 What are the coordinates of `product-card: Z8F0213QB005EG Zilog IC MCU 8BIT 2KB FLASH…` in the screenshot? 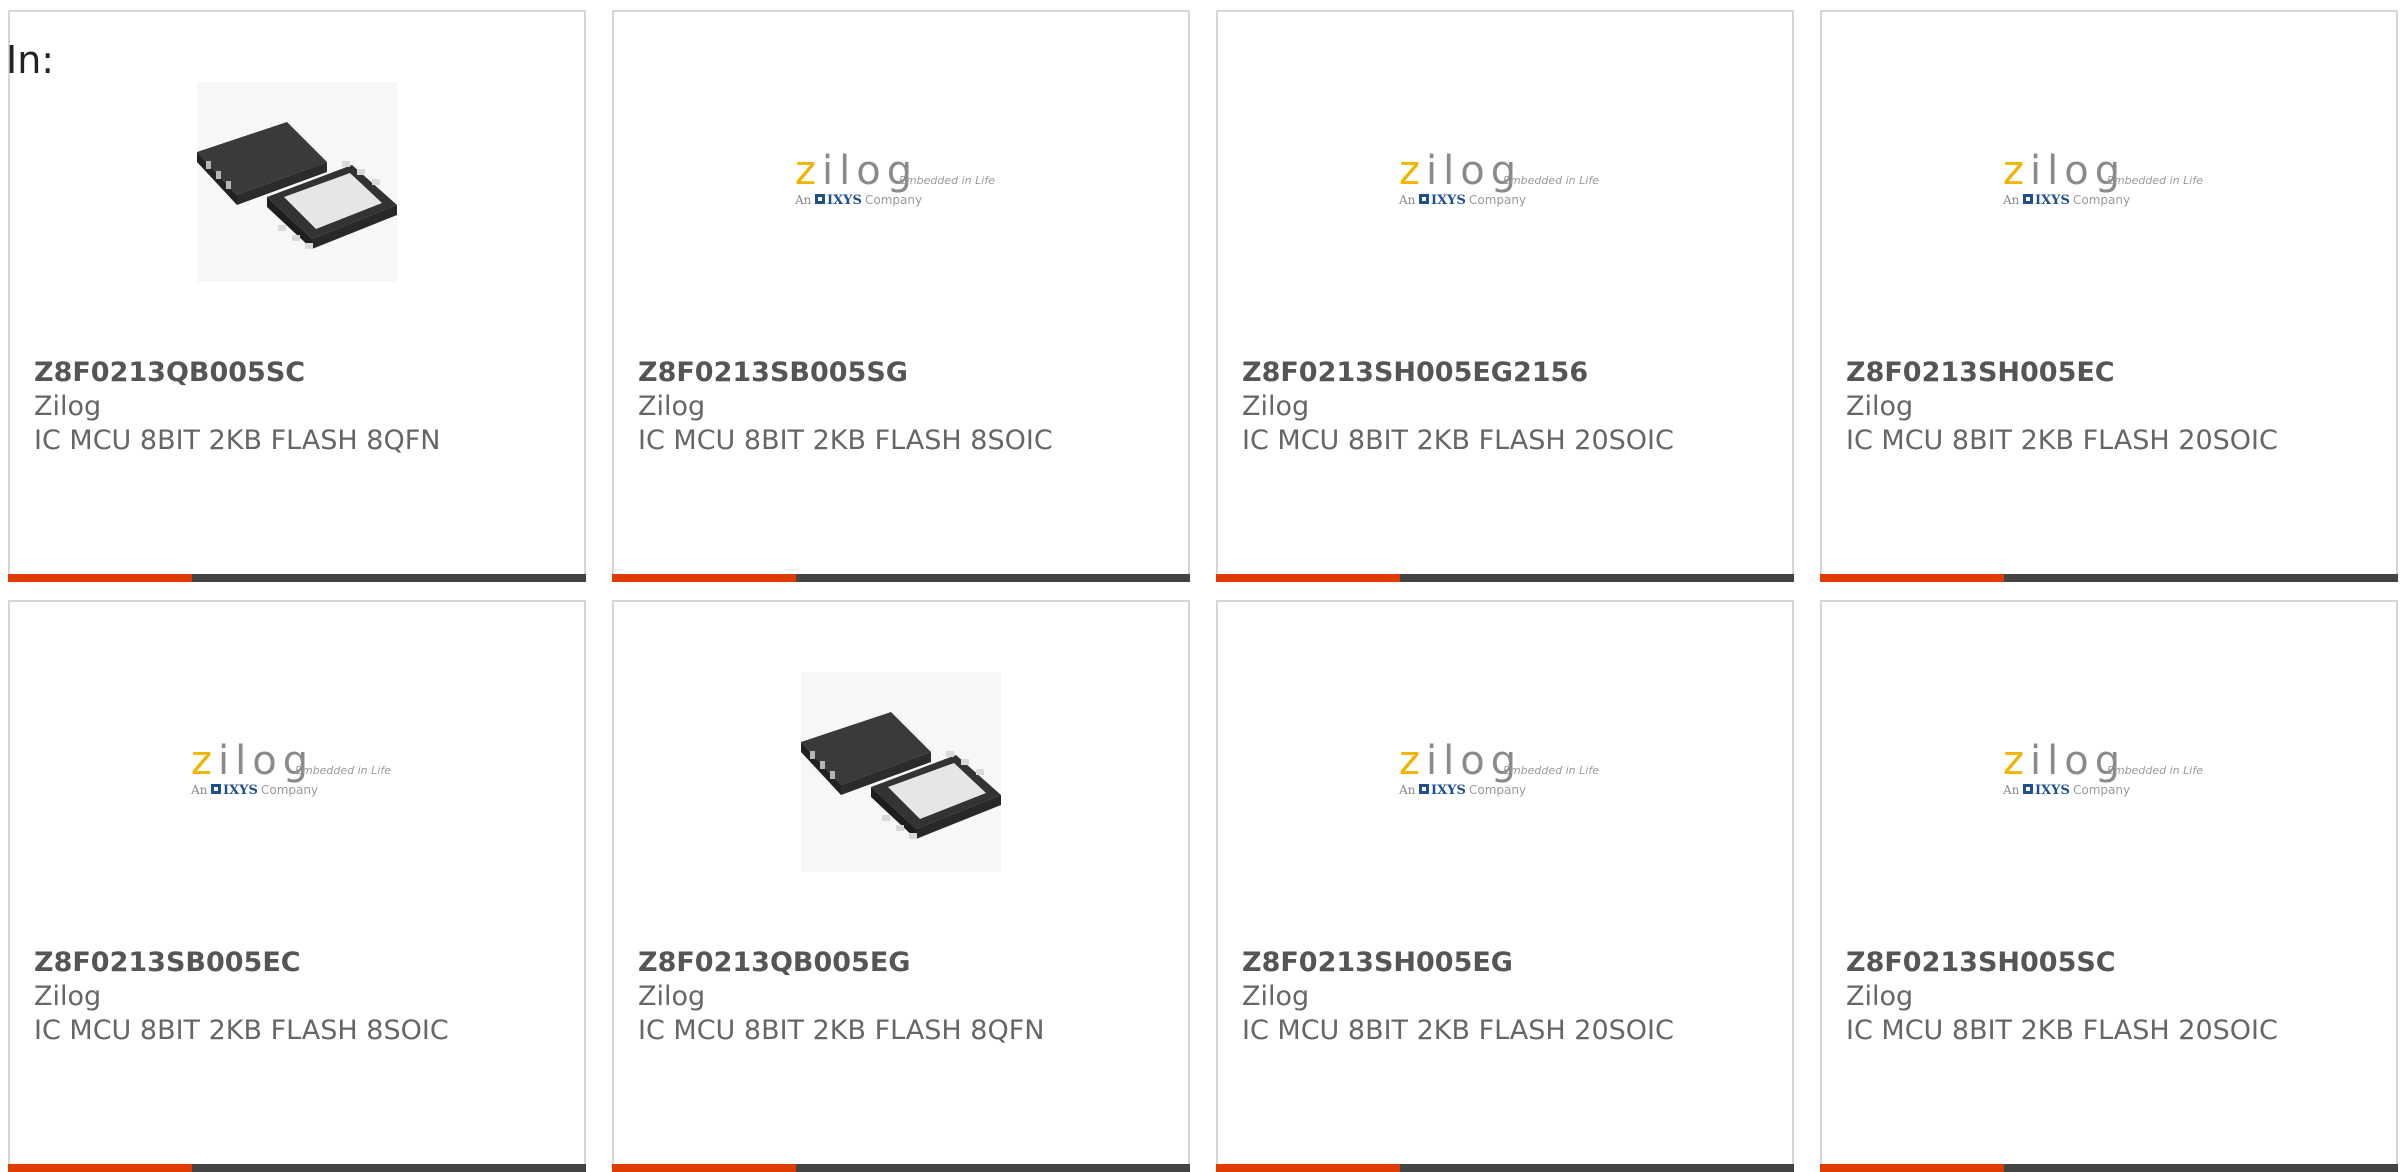 It's located at (901, 886).